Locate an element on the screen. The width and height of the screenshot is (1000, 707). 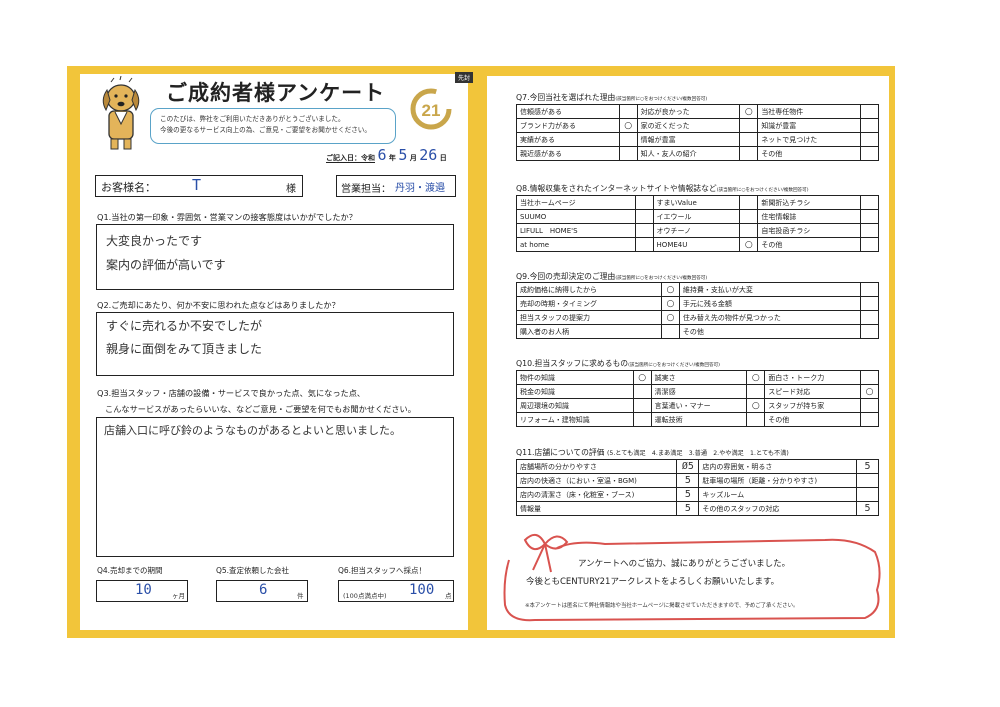
table-row: 物件の知識 ○ 誠実さ ○ 面白さ・トーク力 is located at coordinates (697, 377).